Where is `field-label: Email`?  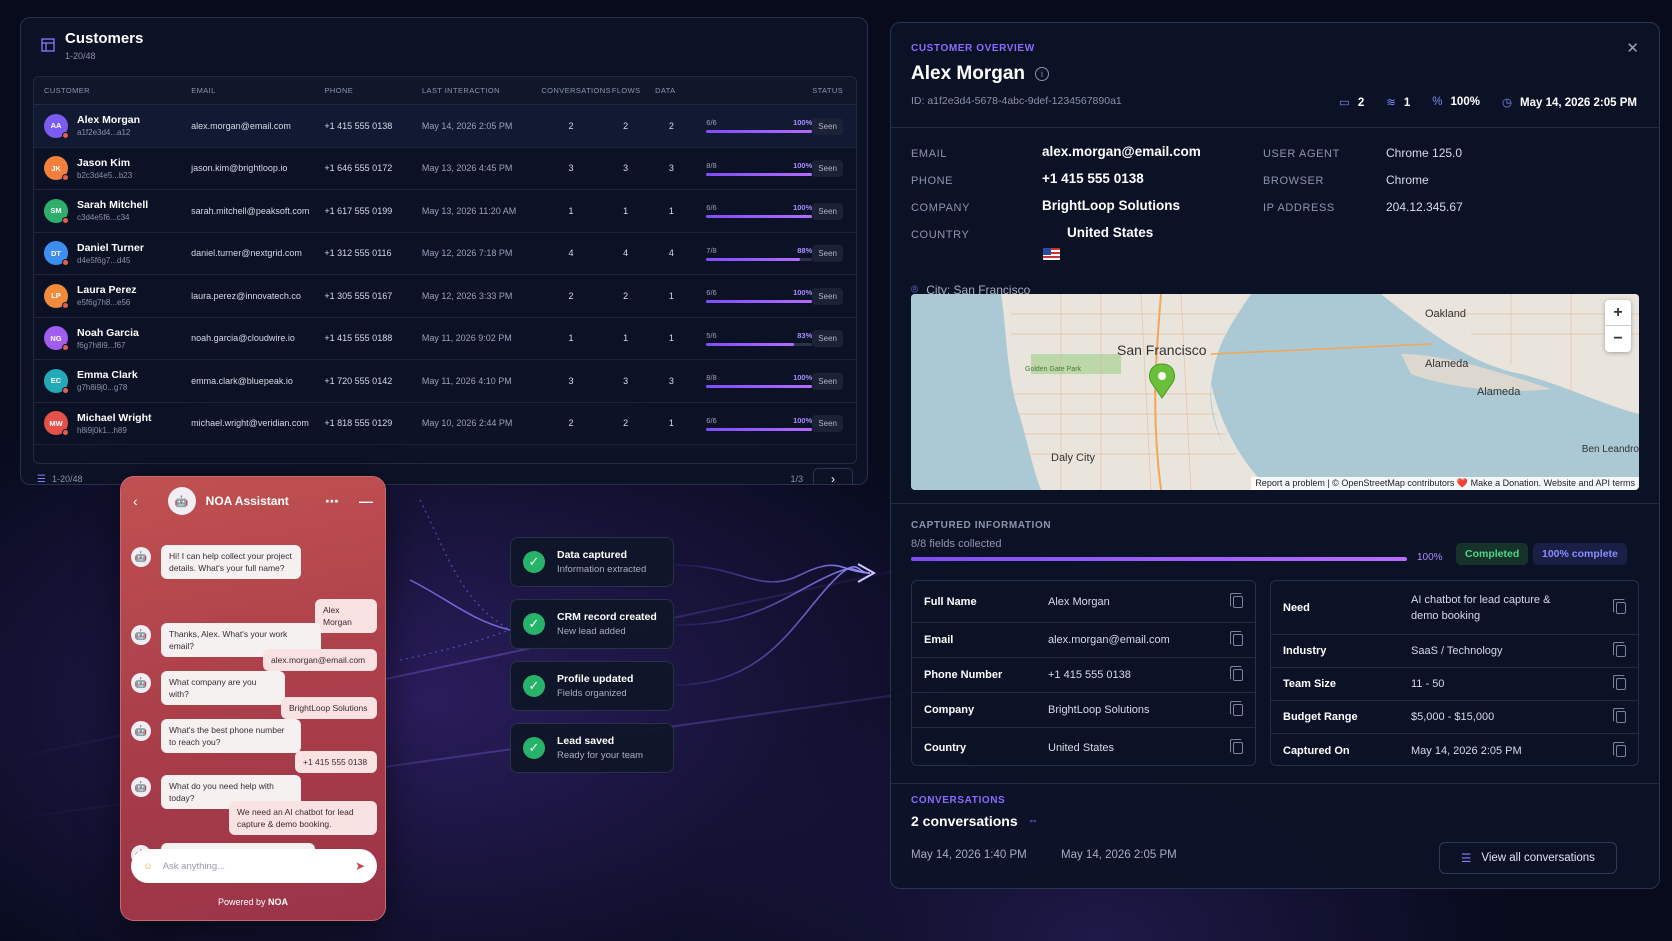
field-label: Email is located at coordinates (939, 640).